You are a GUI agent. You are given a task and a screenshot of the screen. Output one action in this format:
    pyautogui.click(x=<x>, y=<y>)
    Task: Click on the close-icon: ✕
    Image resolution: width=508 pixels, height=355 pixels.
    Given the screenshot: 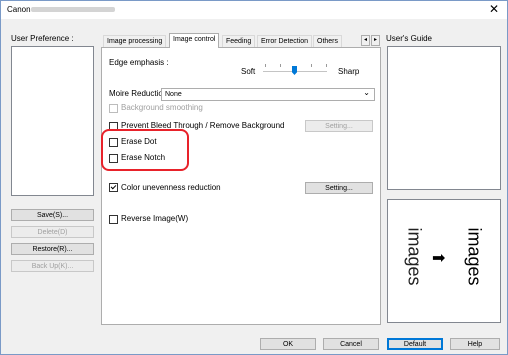 What is the action you would take?
    pyautogui.click(x=494, y=9)
    